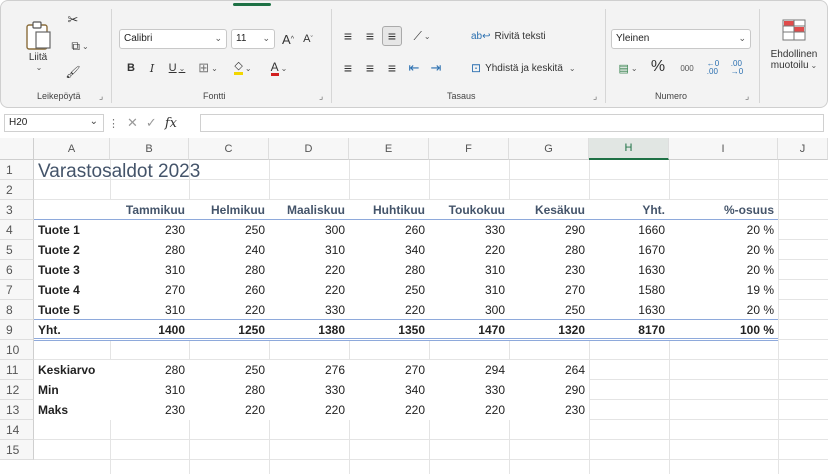 The image size is (828, 474). Describe the element at coordinates (73, 72) in the screenshot. I see `format-painter-button: 🖌` at that location.